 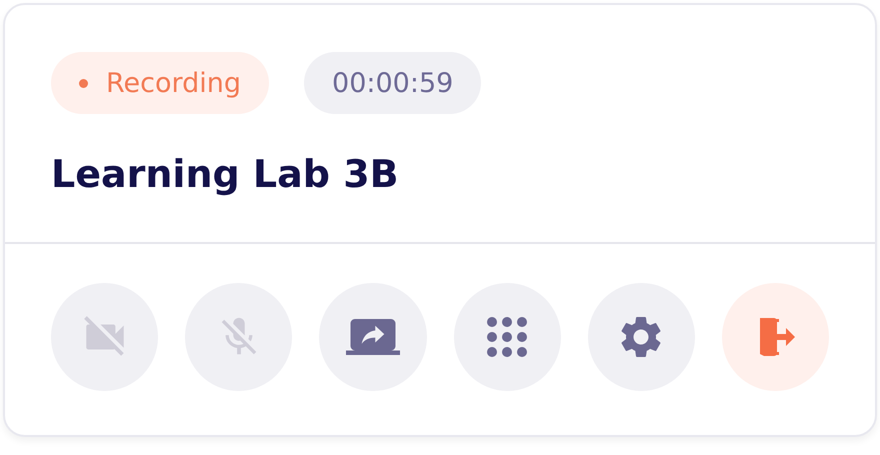 I want to click on grid-icon, so click(x=507, y=337).